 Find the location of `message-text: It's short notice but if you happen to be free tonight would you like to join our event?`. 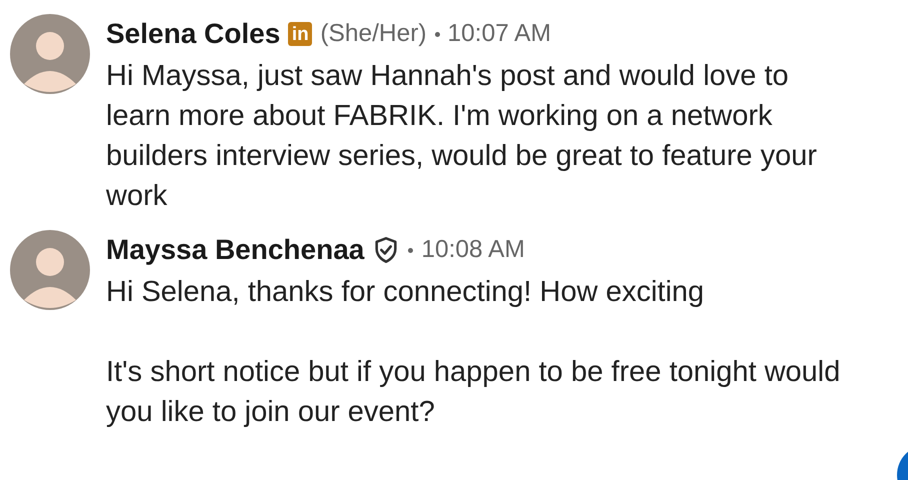

message-text: It's short notice but if you happen to be free tonight would you like to join our event? is located at coordinates (474, 392).